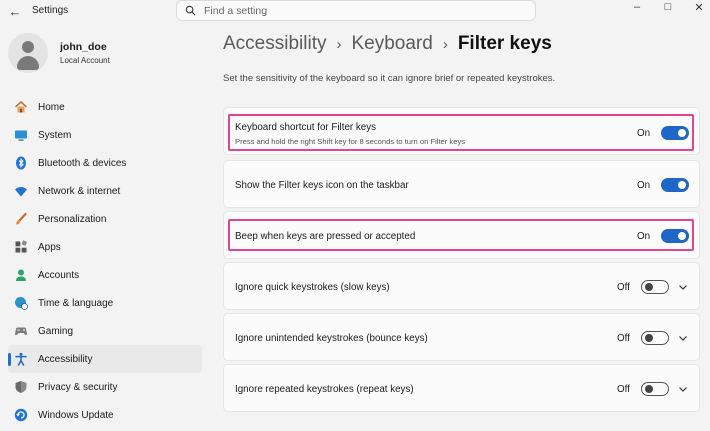 This screenshot has height=431, width=710. What do you see at coordinates (655, 287) in the screenshot?
I see `slow-keys-toggle` at bounding box center [655, 287].